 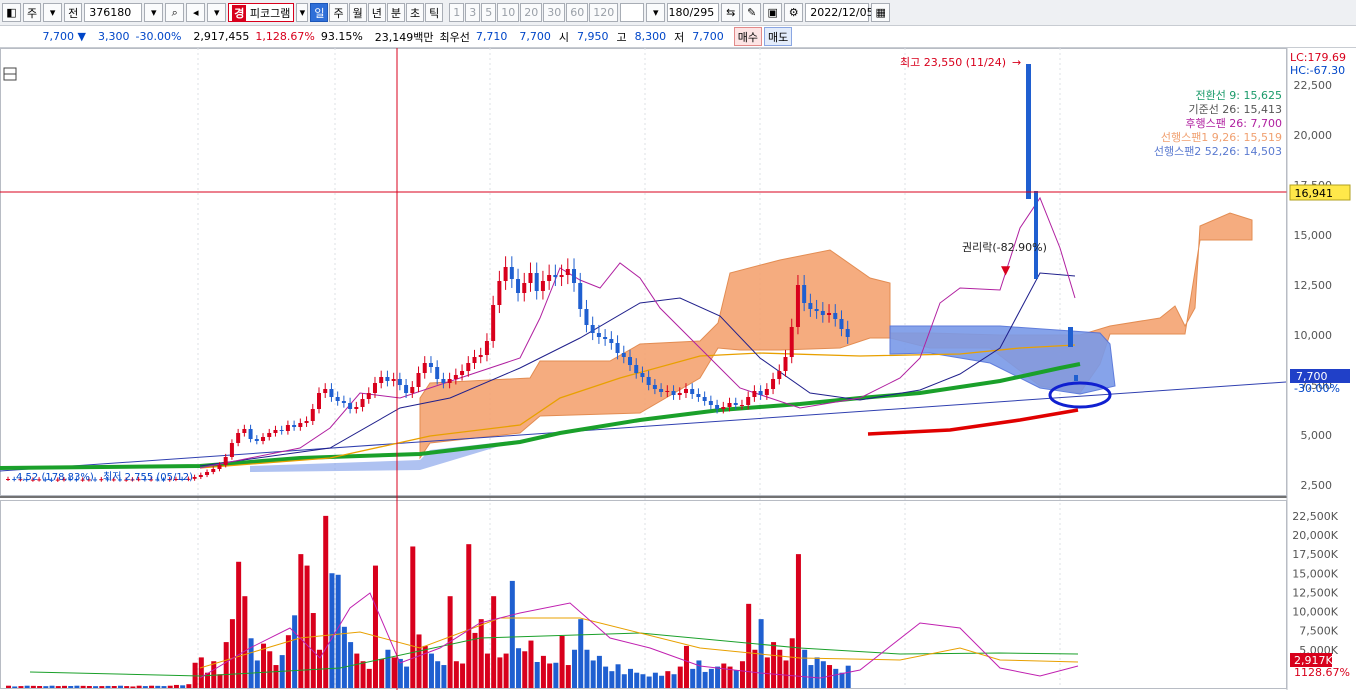 I want to click on tab-period-1: 주, so click(x=338, y=12).